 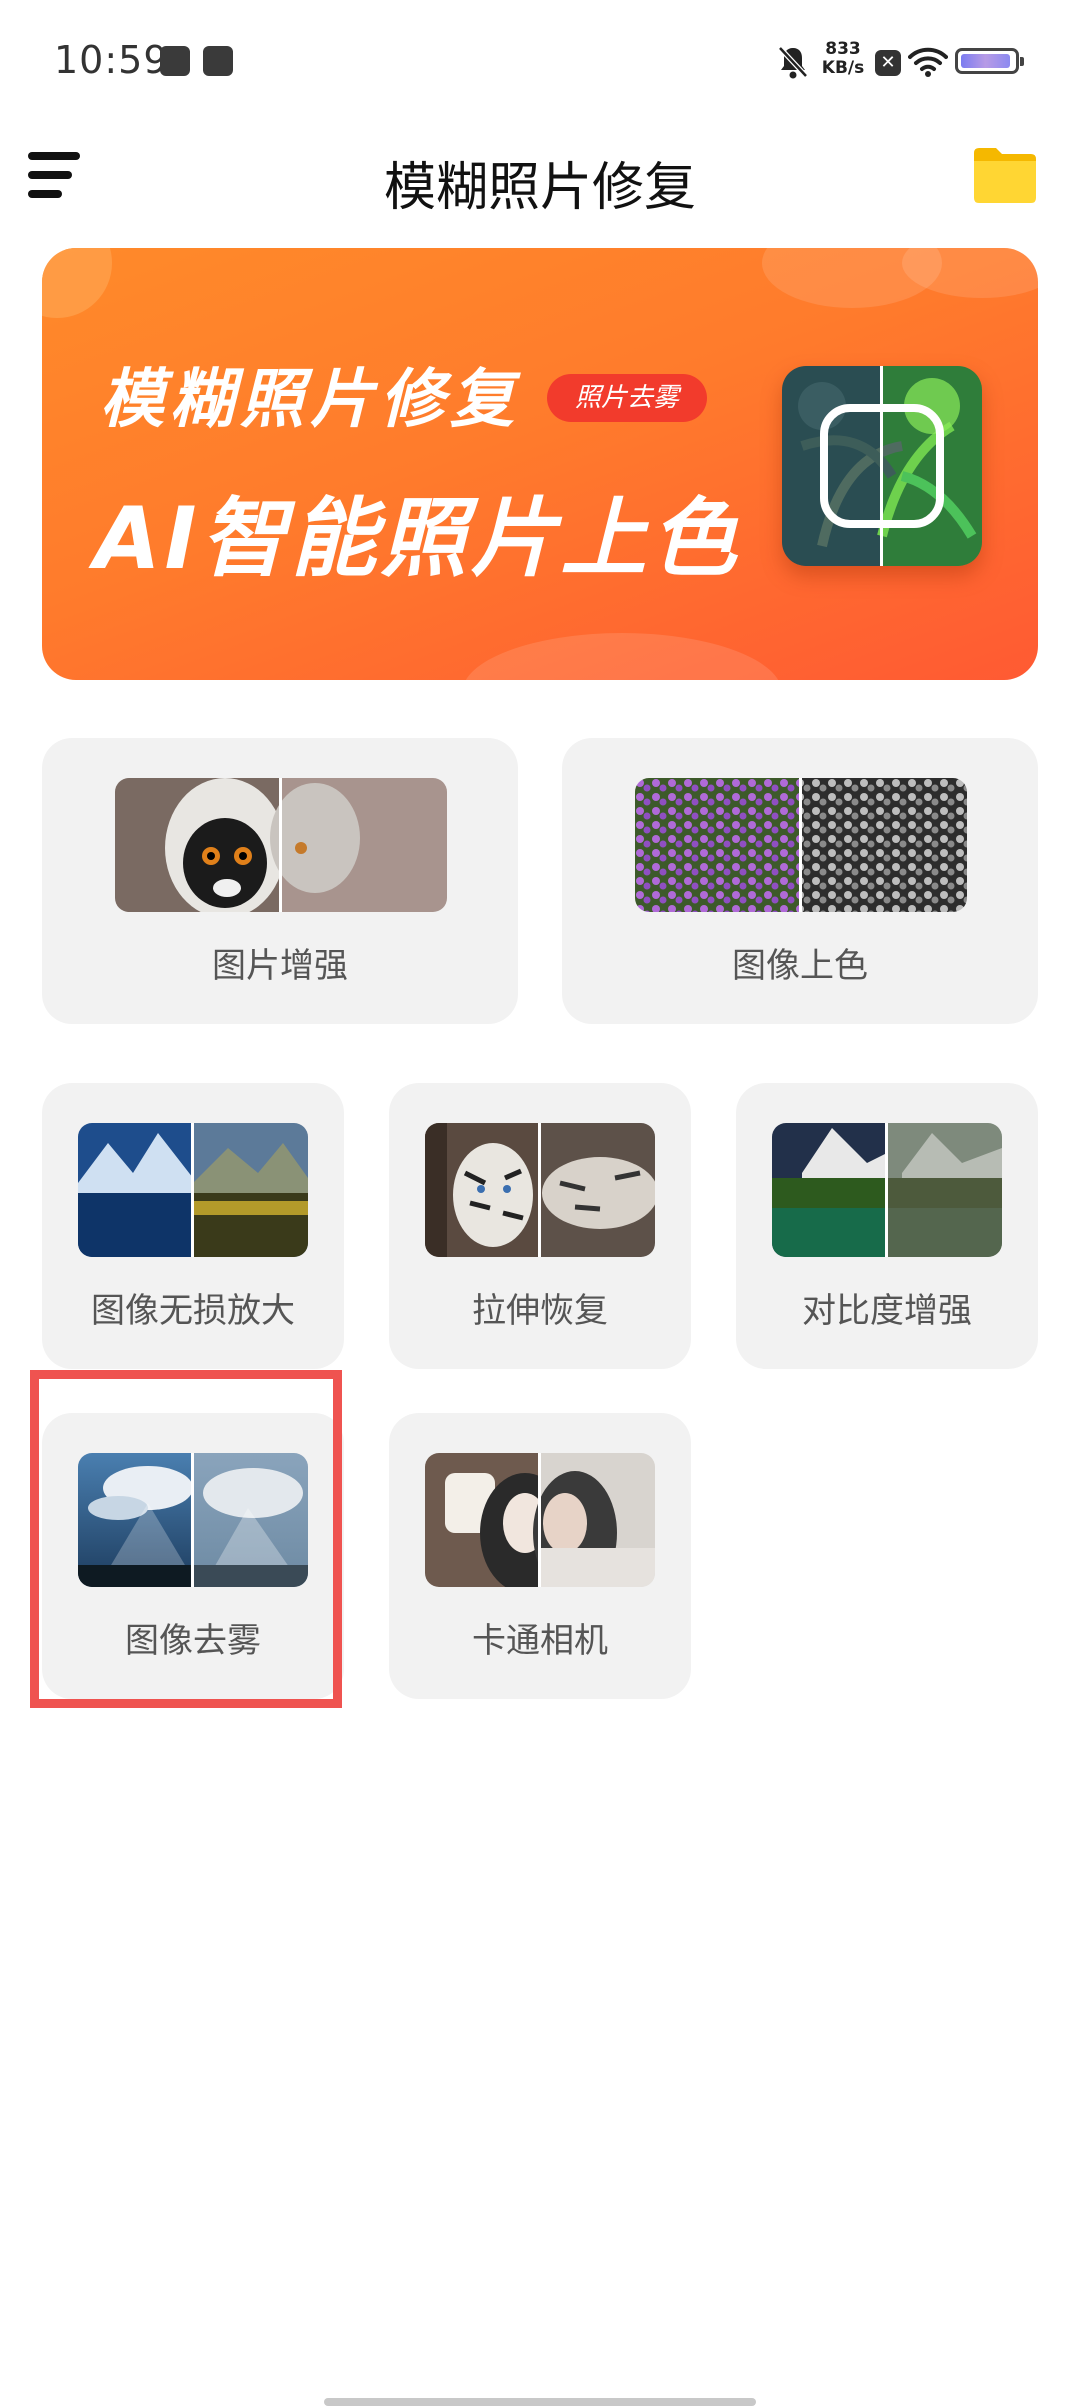 I want to click on net-speed: 833 KB/s, so click(x=843, y=62).